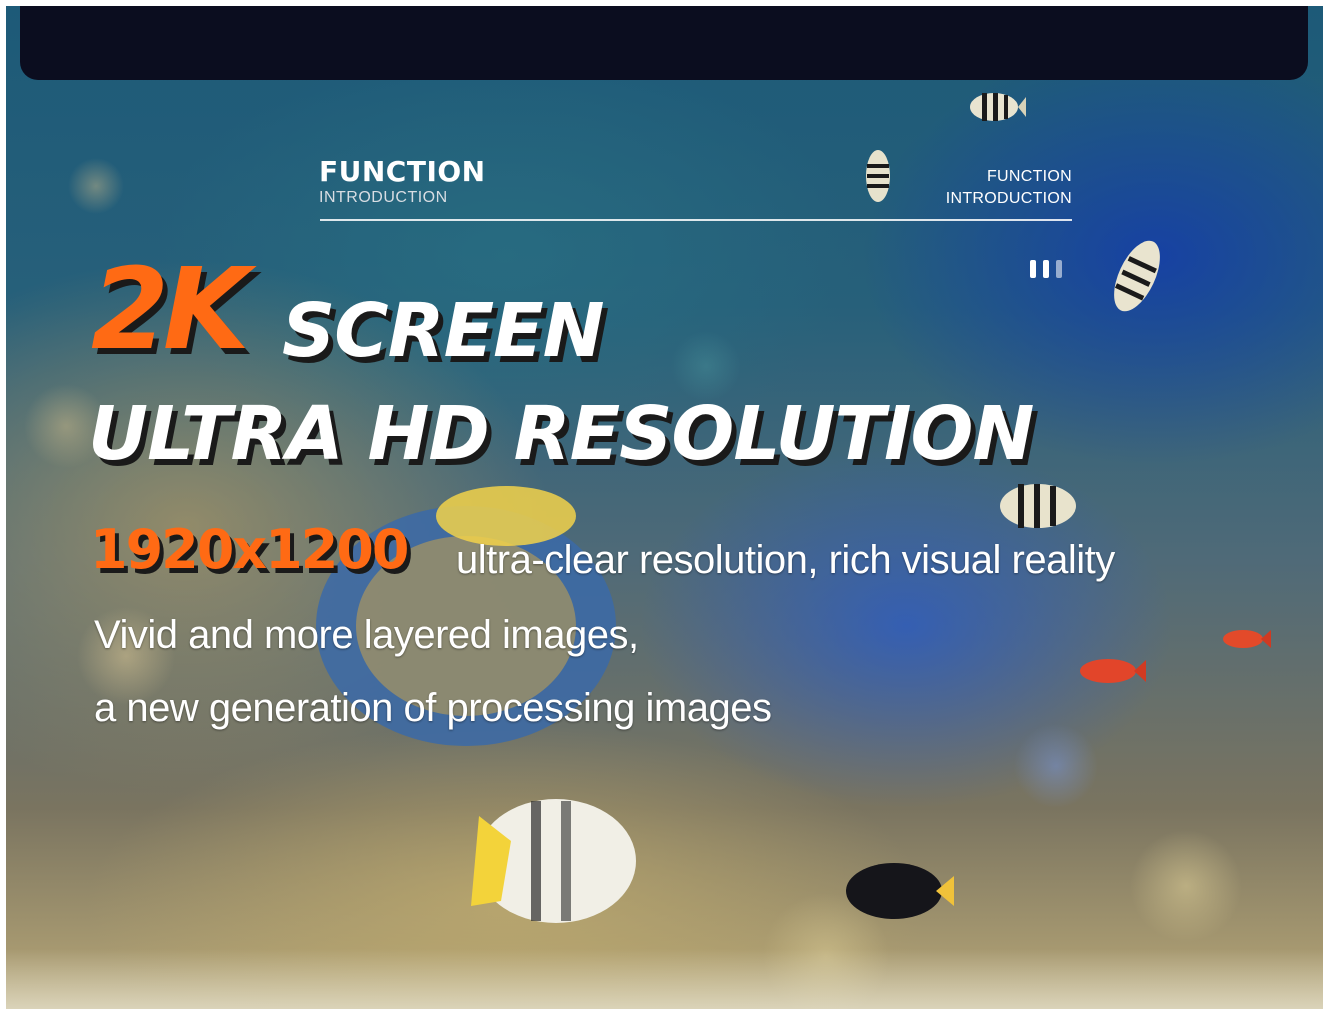 This screenshot has width=1329, height=1011. I want to click on dark-fish-icon, so click(900, 891).